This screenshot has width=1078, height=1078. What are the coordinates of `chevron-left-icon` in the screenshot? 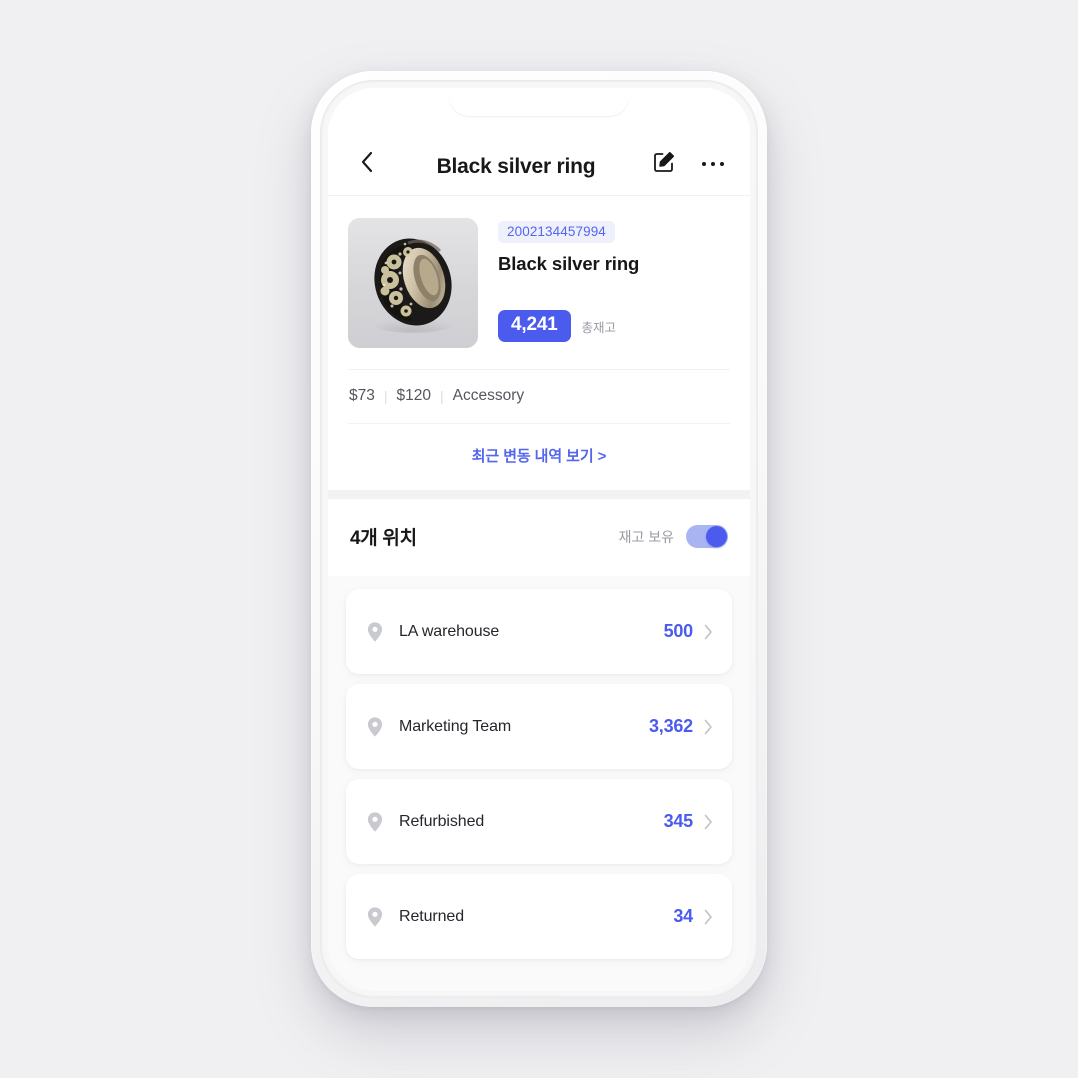 It's located at (367, 164).